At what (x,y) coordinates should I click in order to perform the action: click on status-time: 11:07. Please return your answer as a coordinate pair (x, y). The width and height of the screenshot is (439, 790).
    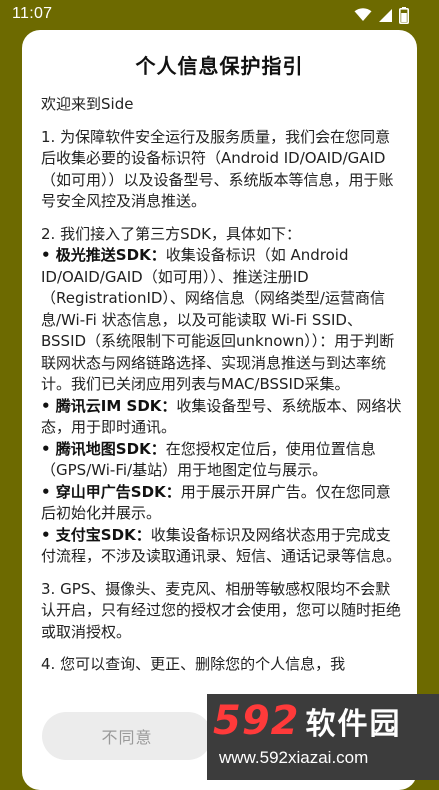
    Looking at the image, I should click on (32, 13).